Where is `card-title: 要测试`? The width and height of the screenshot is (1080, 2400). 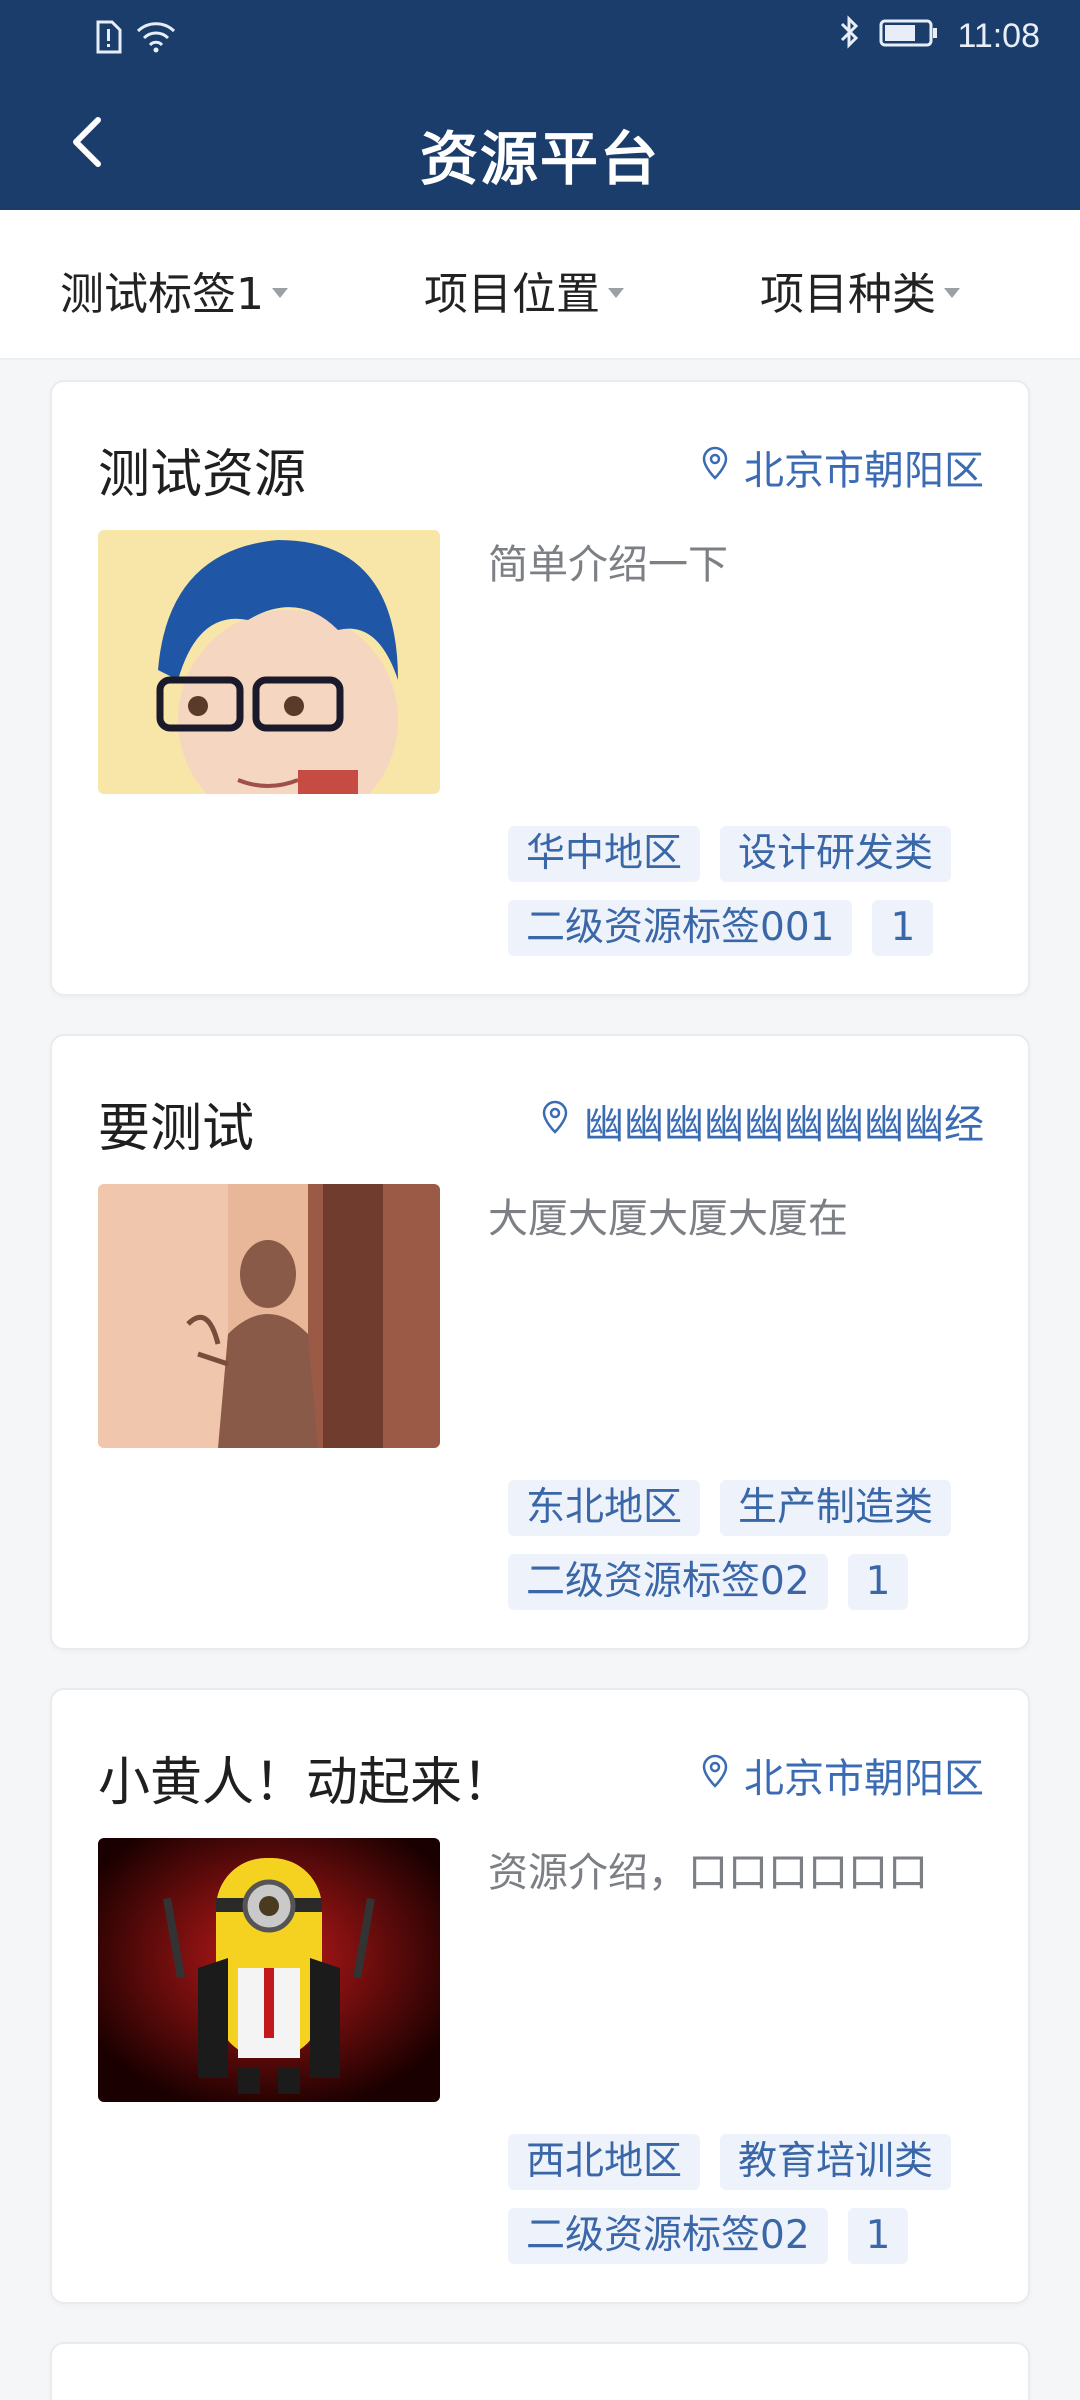
card-title: 要测试 is located at coordinates (176, 1129).